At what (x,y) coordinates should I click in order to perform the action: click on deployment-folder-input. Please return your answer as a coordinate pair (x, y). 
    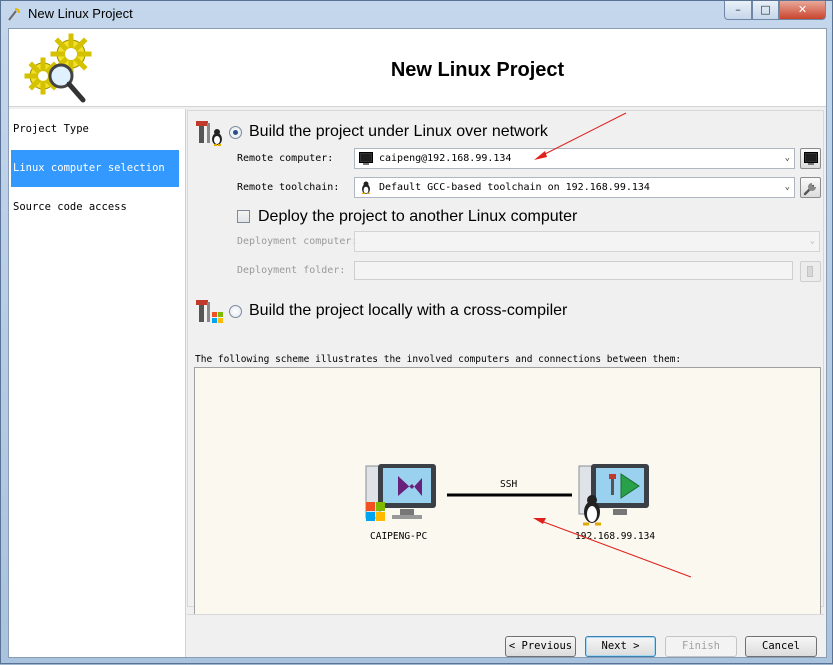
    Looking at the image, I should click on (573, 270).